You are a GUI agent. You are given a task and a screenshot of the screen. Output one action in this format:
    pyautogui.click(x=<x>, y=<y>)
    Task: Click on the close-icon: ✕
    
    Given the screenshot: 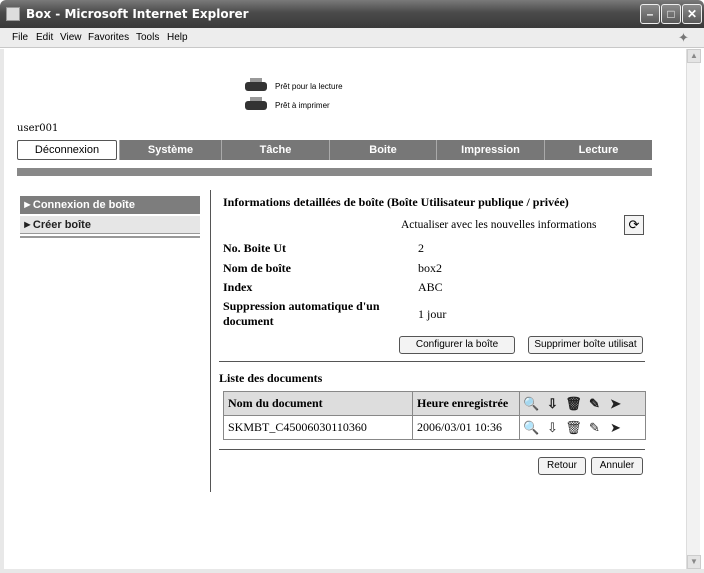 What is the action you would take?
    pyautogui.click(x=692, y=14)
    